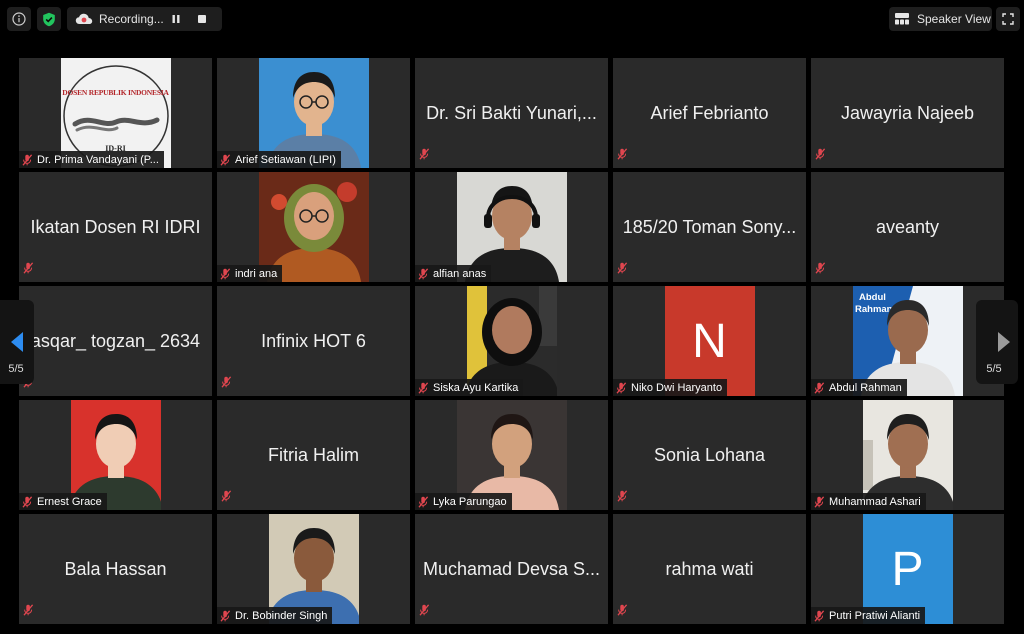 Image resolution: width=1024 pixels, height=634 pixels. Describe the element at coordinates (115, 569) in the screenshot. I see `participant-tile: Bala Hassan` at that location.